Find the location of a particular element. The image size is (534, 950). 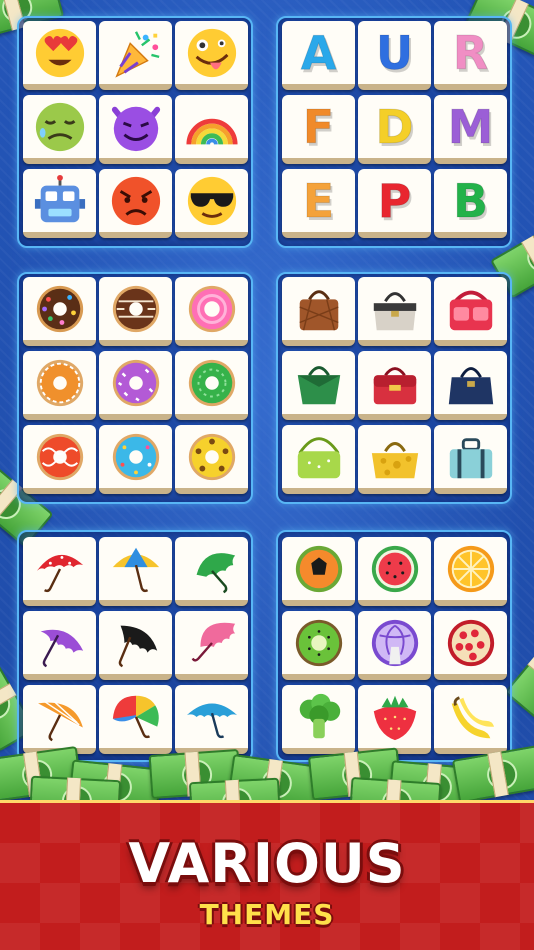

navy-handbag-icon is located at coordinates (470, 385).